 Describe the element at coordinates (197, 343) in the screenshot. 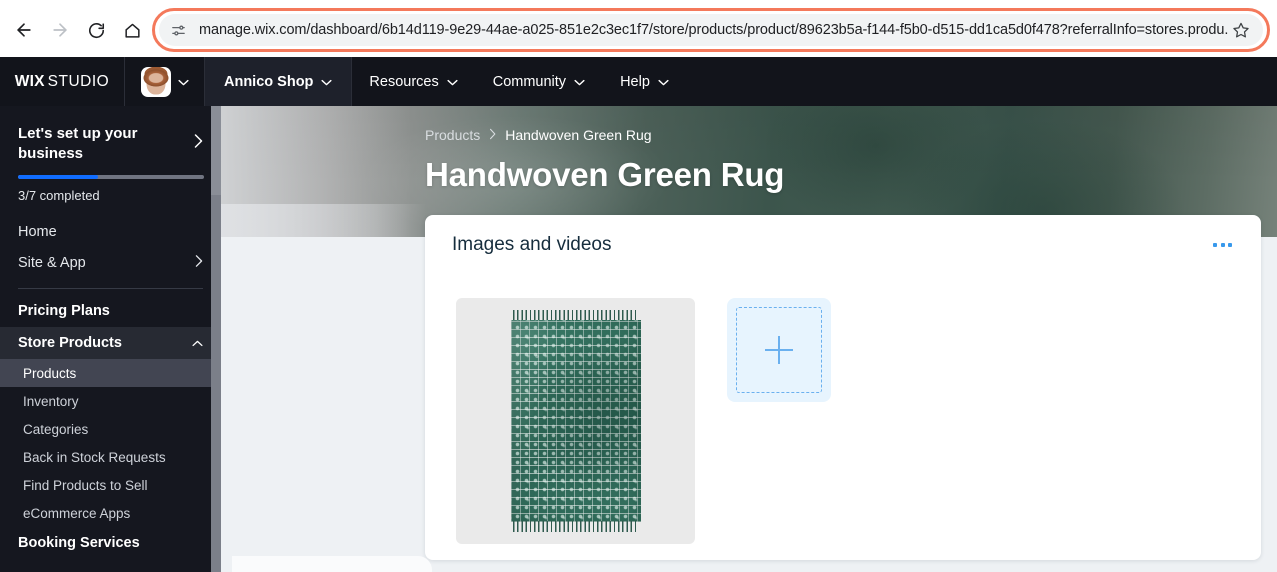

I see `chevron-up-icon` at that location.